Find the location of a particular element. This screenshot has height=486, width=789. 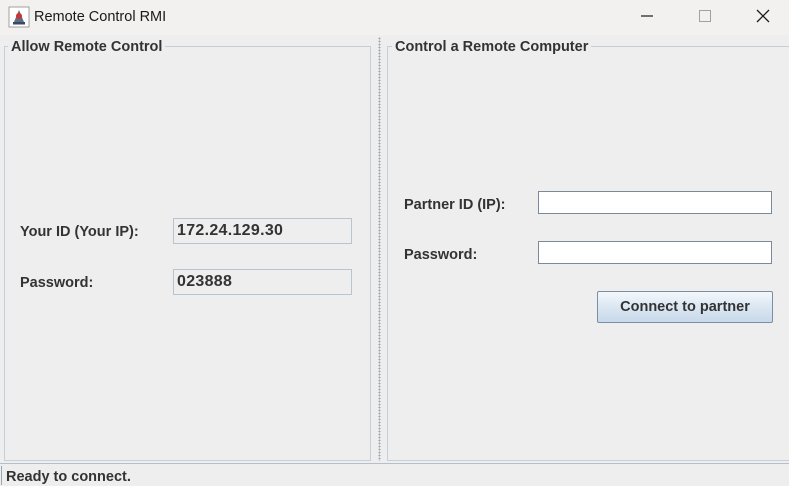

java-cup-icon is located at coordinates (19, 17).